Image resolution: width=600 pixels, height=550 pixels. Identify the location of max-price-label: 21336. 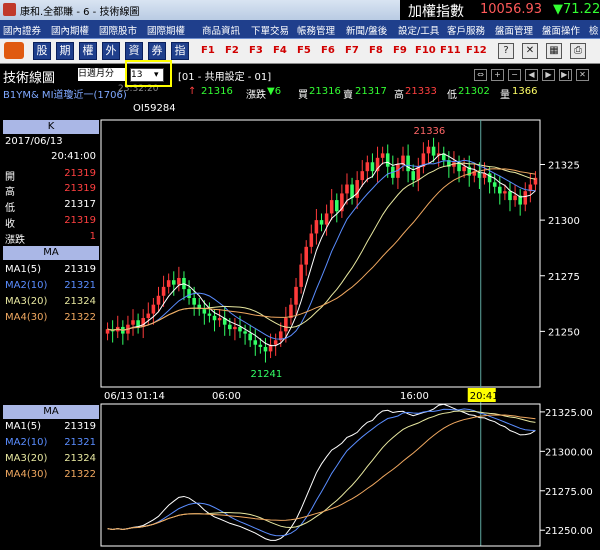
(429, 131).